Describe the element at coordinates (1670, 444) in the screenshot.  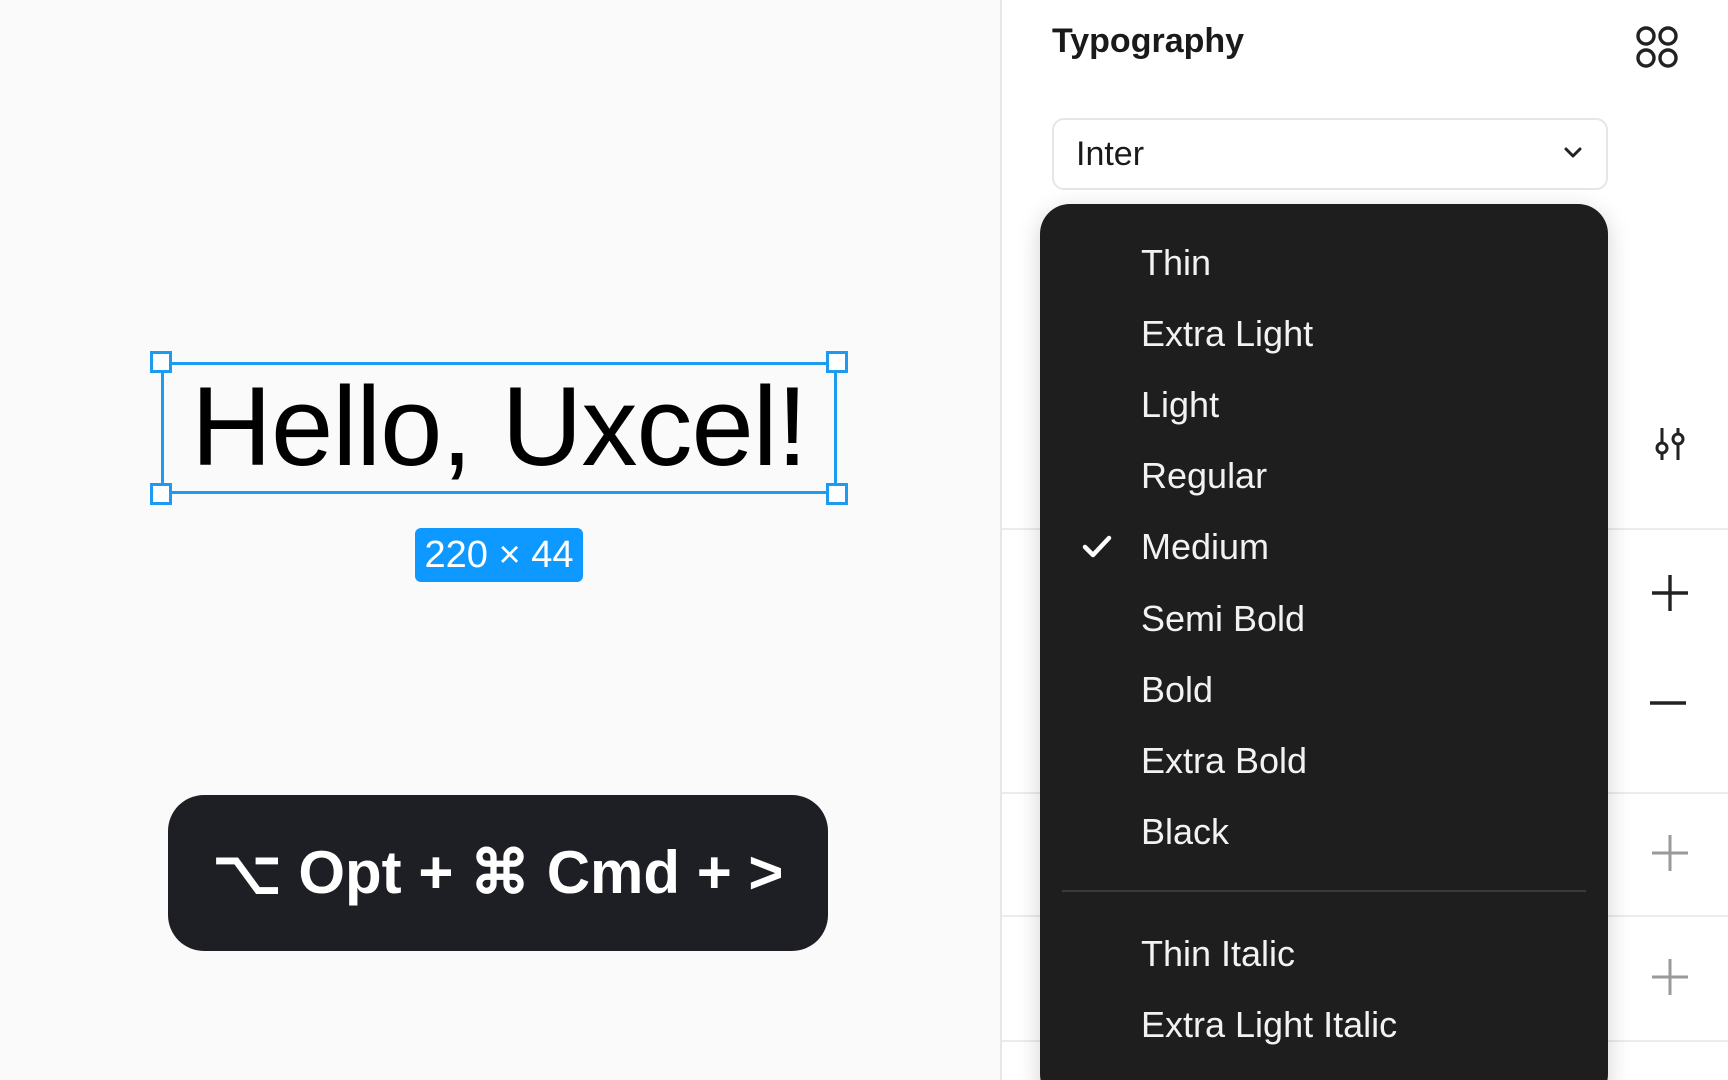
I see `sliders-icon` at that location.